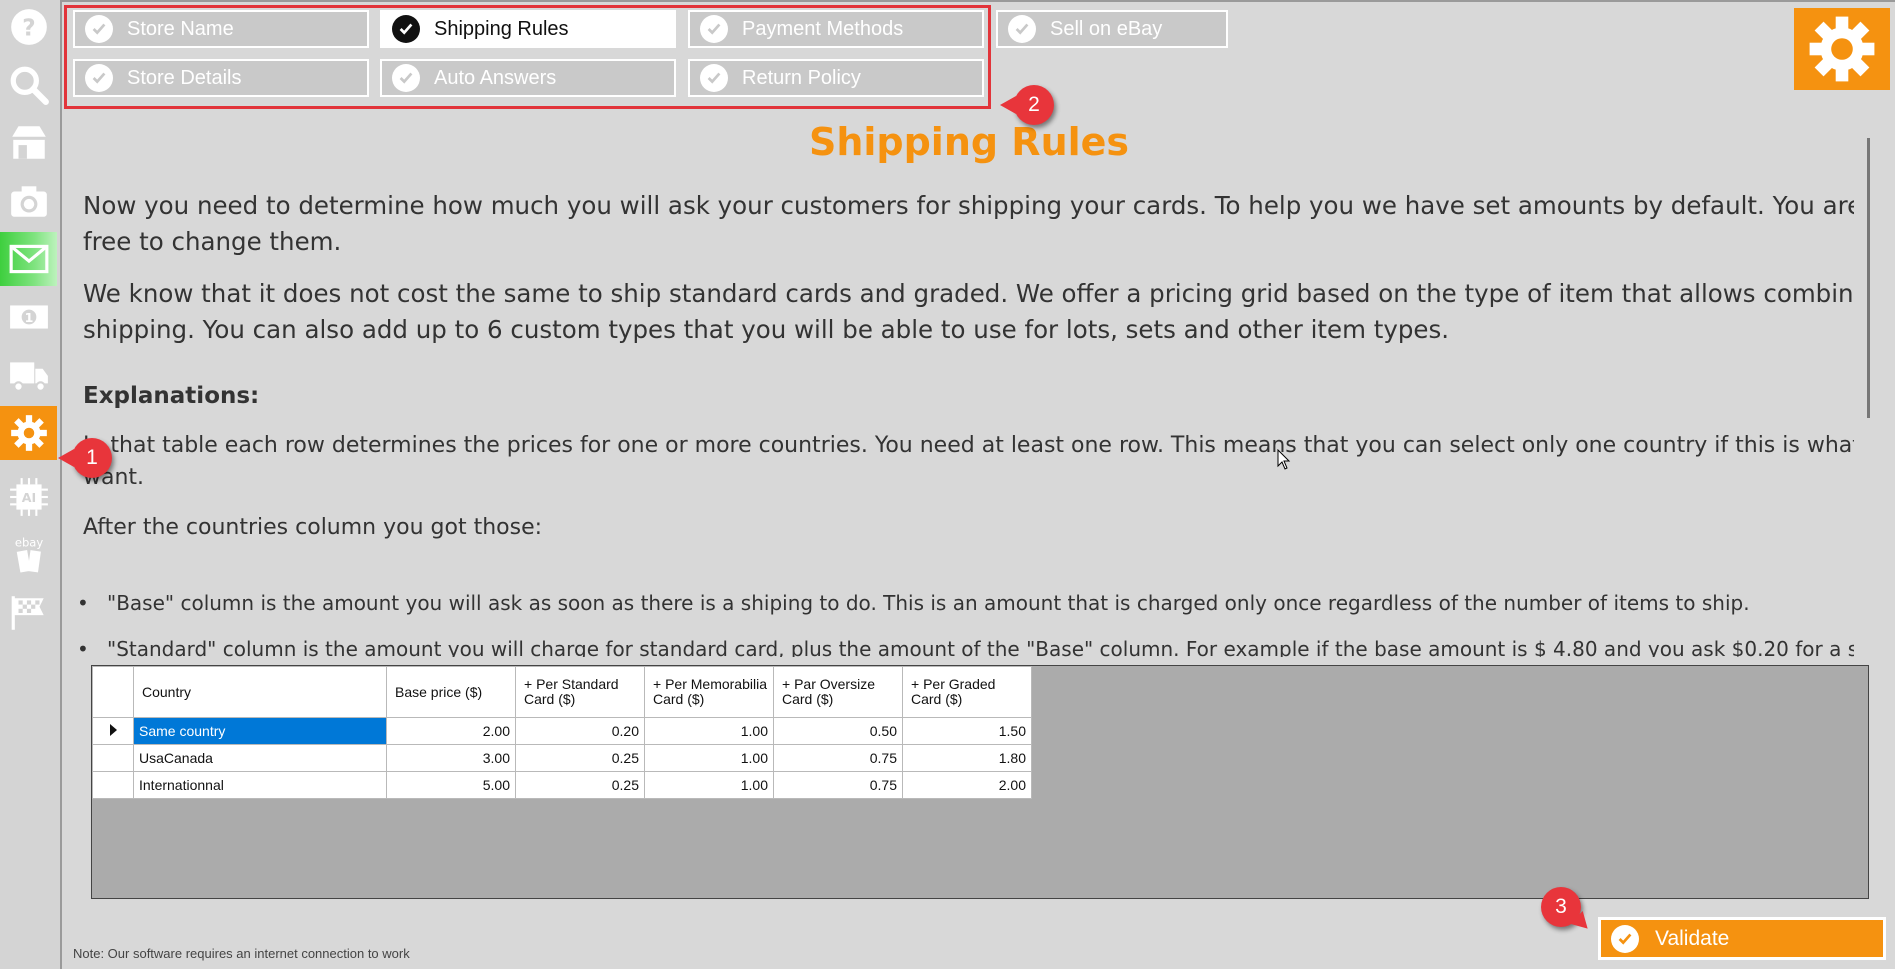 The height and width of the screenshot is (969, 1895). What do you see at coordinates (28, 543) in the screenshot?
I see `svg-text: ebay` at bounding box center [28, 543].